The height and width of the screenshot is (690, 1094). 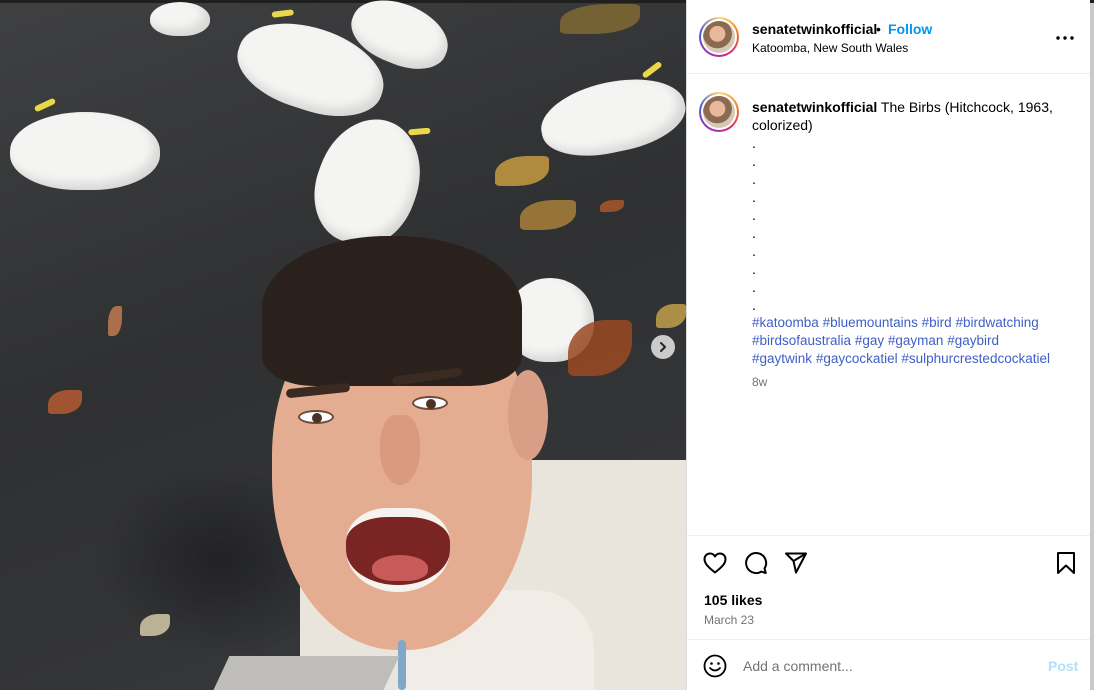 What do you see at coordinates (1092, 345) in the screenshot?
I see `window-edge` at bounding box center [1092, 345].